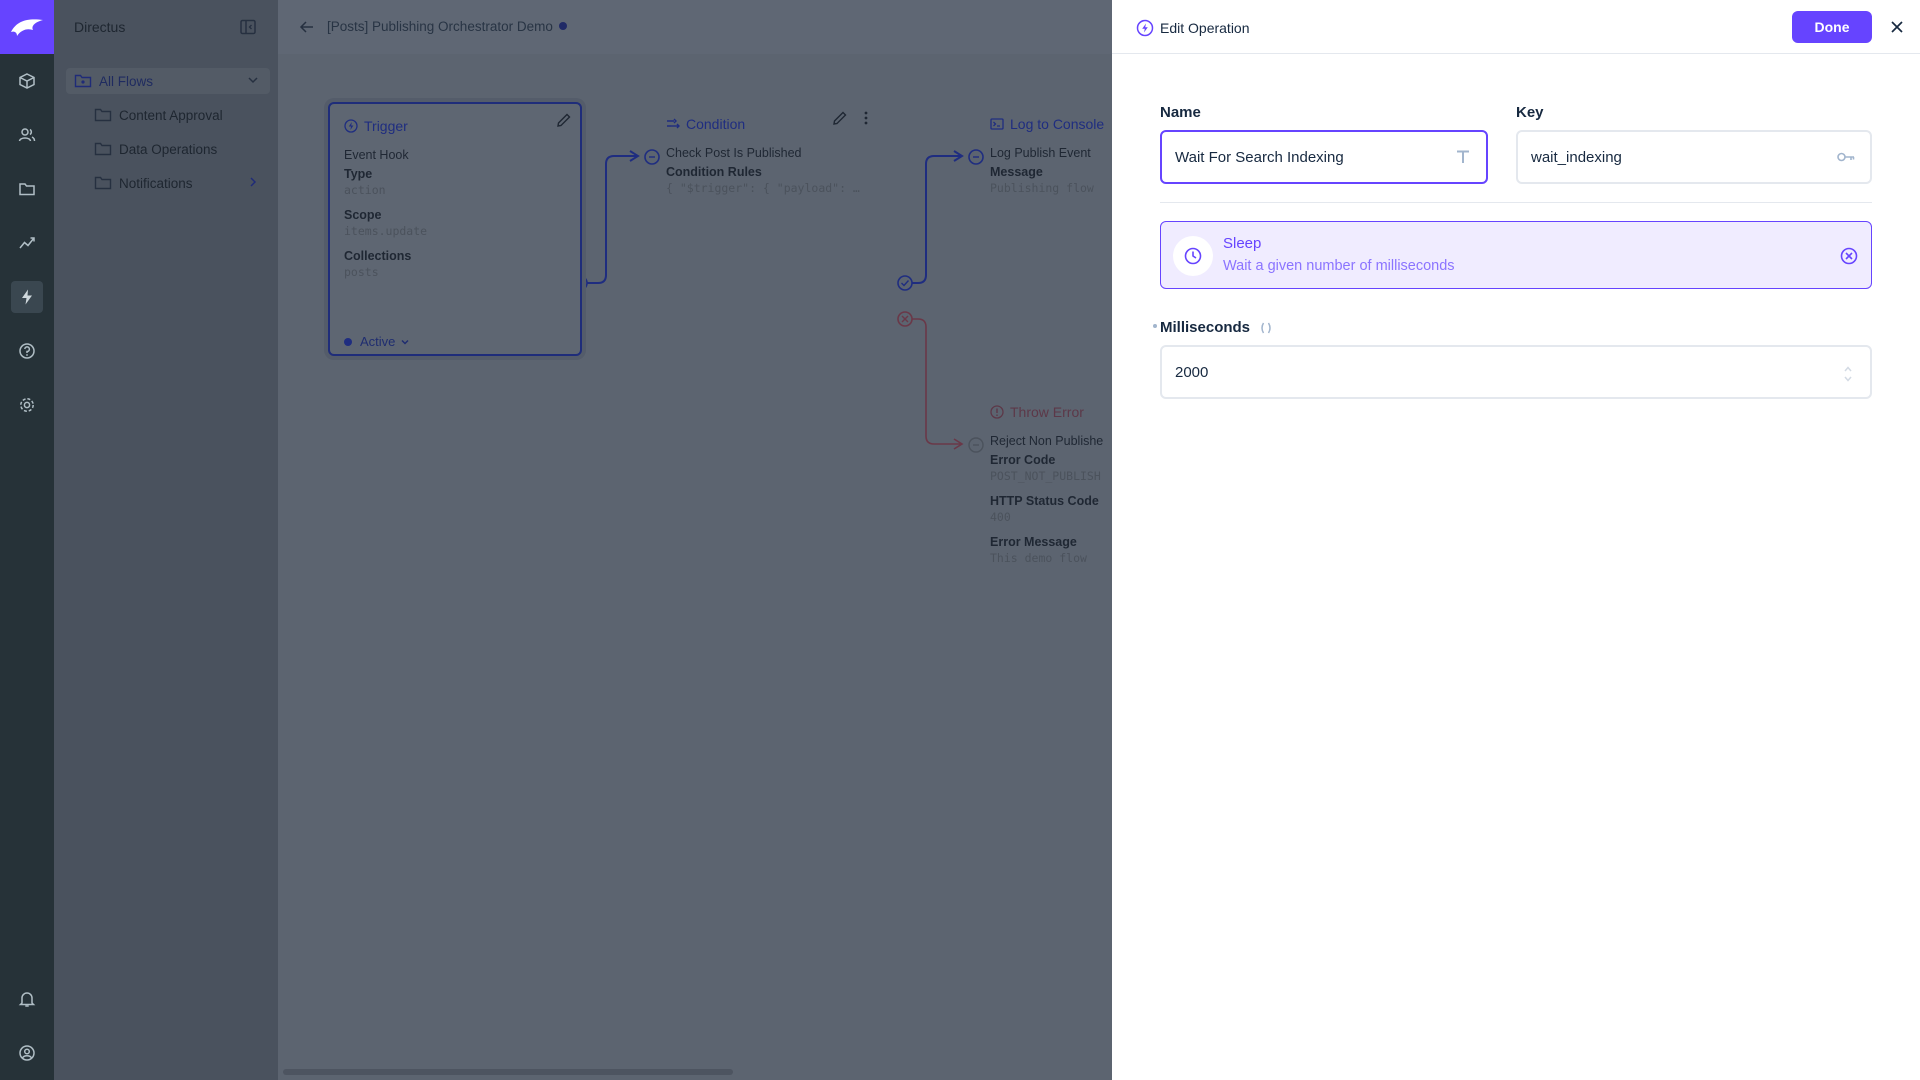 The image size is (1920, 1080). I want to click on nav-item-all-flows: All Flows, so click(172, 81).